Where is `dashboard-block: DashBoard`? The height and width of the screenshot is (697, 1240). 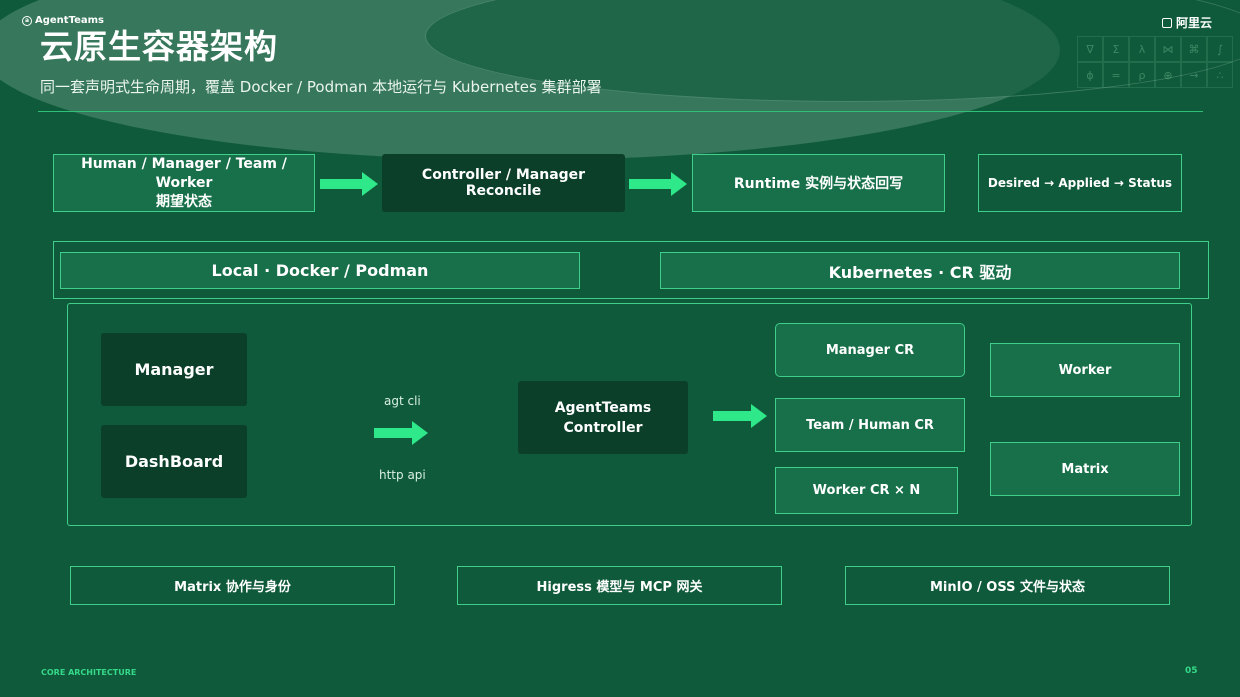
dashboard-block: DashBoard is located at coordinates (174, 461).